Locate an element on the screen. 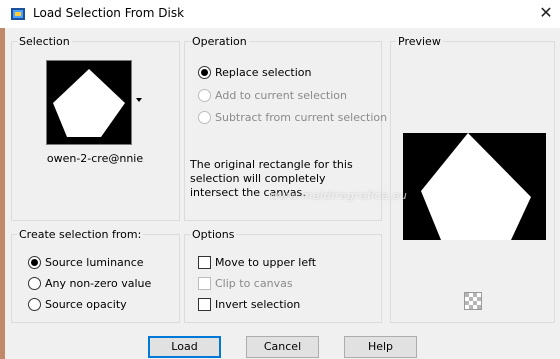 This screenshot has height=359, width=560. preview-canvas is located at coordinates (474, 186).